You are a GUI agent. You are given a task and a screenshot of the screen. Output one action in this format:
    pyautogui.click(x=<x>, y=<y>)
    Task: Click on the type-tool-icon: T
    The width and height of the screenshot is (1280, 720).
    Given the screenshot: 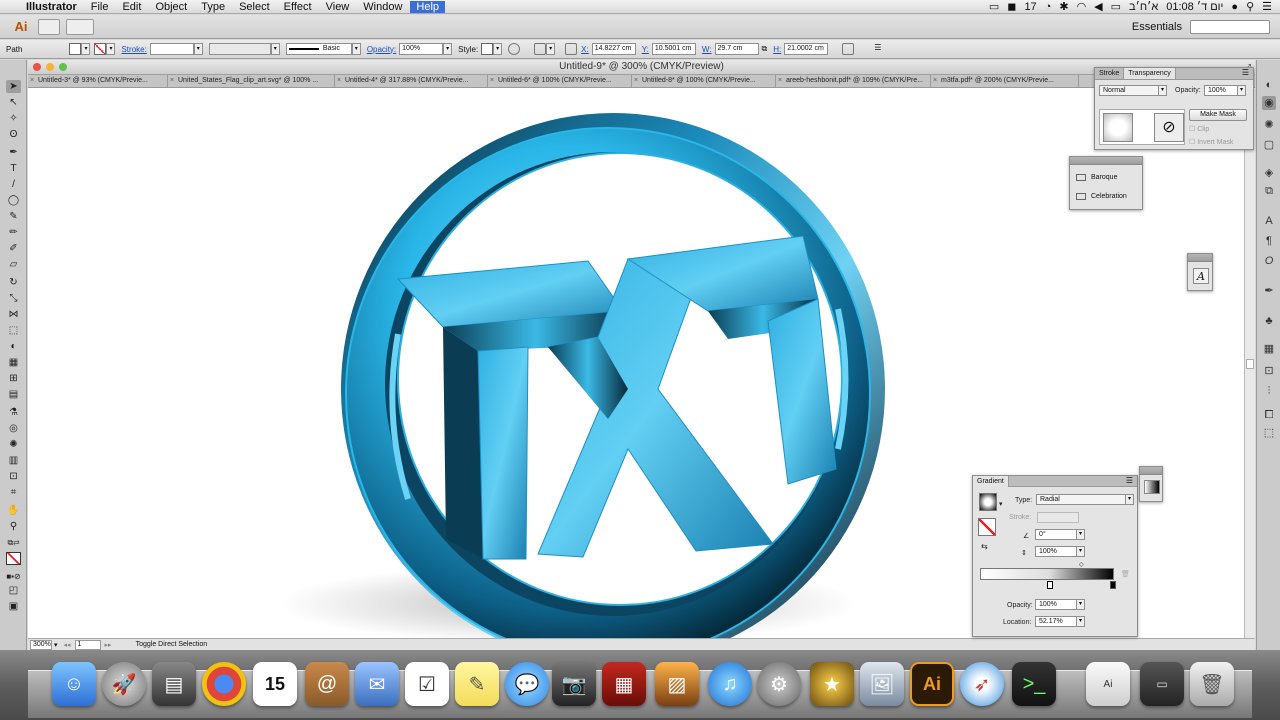 What is the action you would take?
    pyautogui.click(x=13, y=168)
    